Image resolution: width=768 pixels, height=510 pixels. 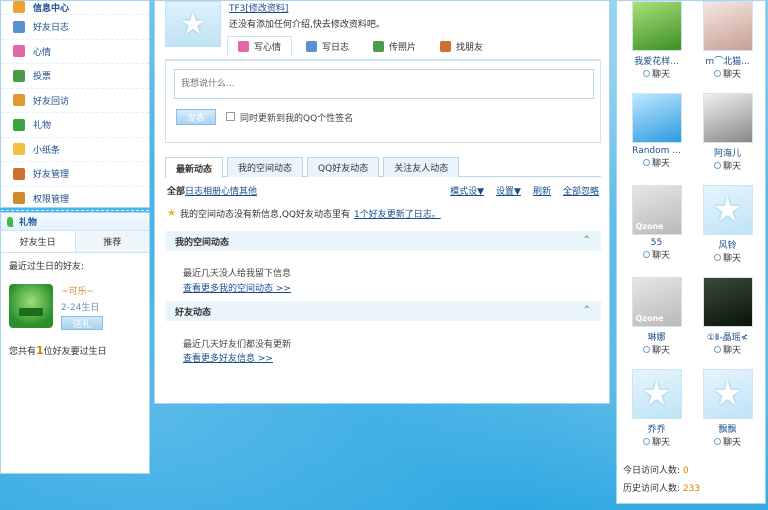 I want to click on feed-tabs: 最新动态 我的空间动态 QQ好友动态 关注友人动态, so click(x=383, y=167).